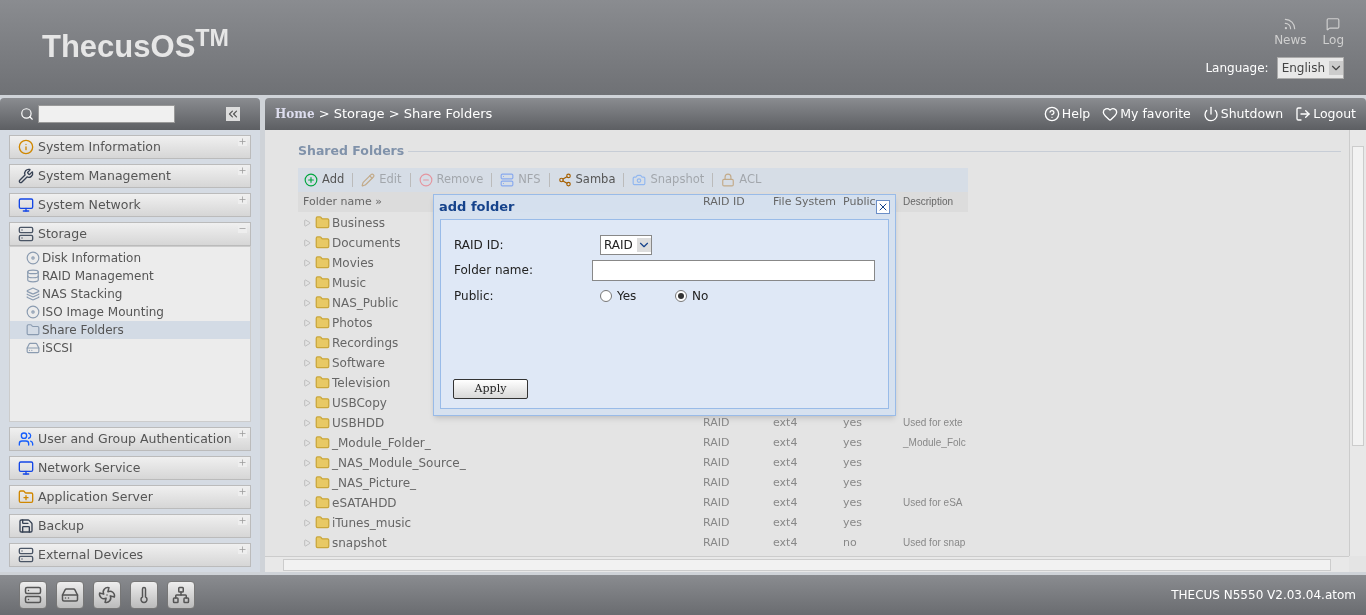 This screenshot has width=1366, height=615. Describe the element at coordinates (1237, 68) in the screenshot. I see `language-label: Language:` at that location.